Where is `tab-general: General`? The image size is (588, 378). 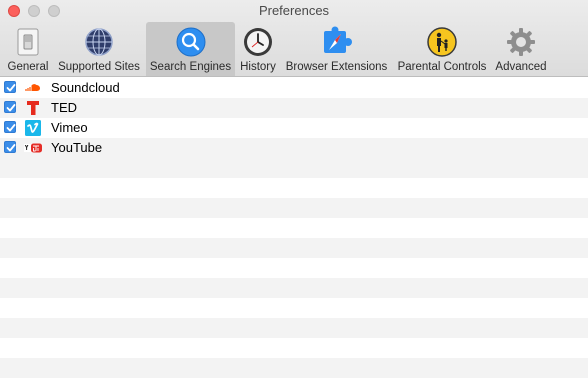
tab-general: General is located at coordinates (28, 49).